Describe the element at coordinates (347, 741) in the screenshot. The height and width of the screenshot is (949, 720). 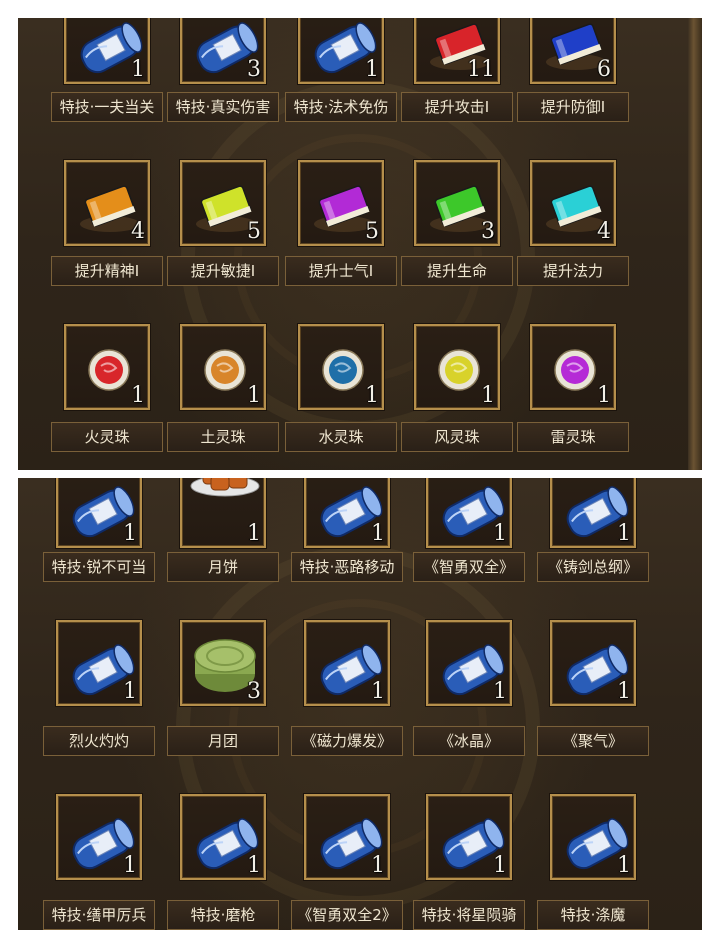
I see `item-name-label: 《磁力爆发》` at that location.